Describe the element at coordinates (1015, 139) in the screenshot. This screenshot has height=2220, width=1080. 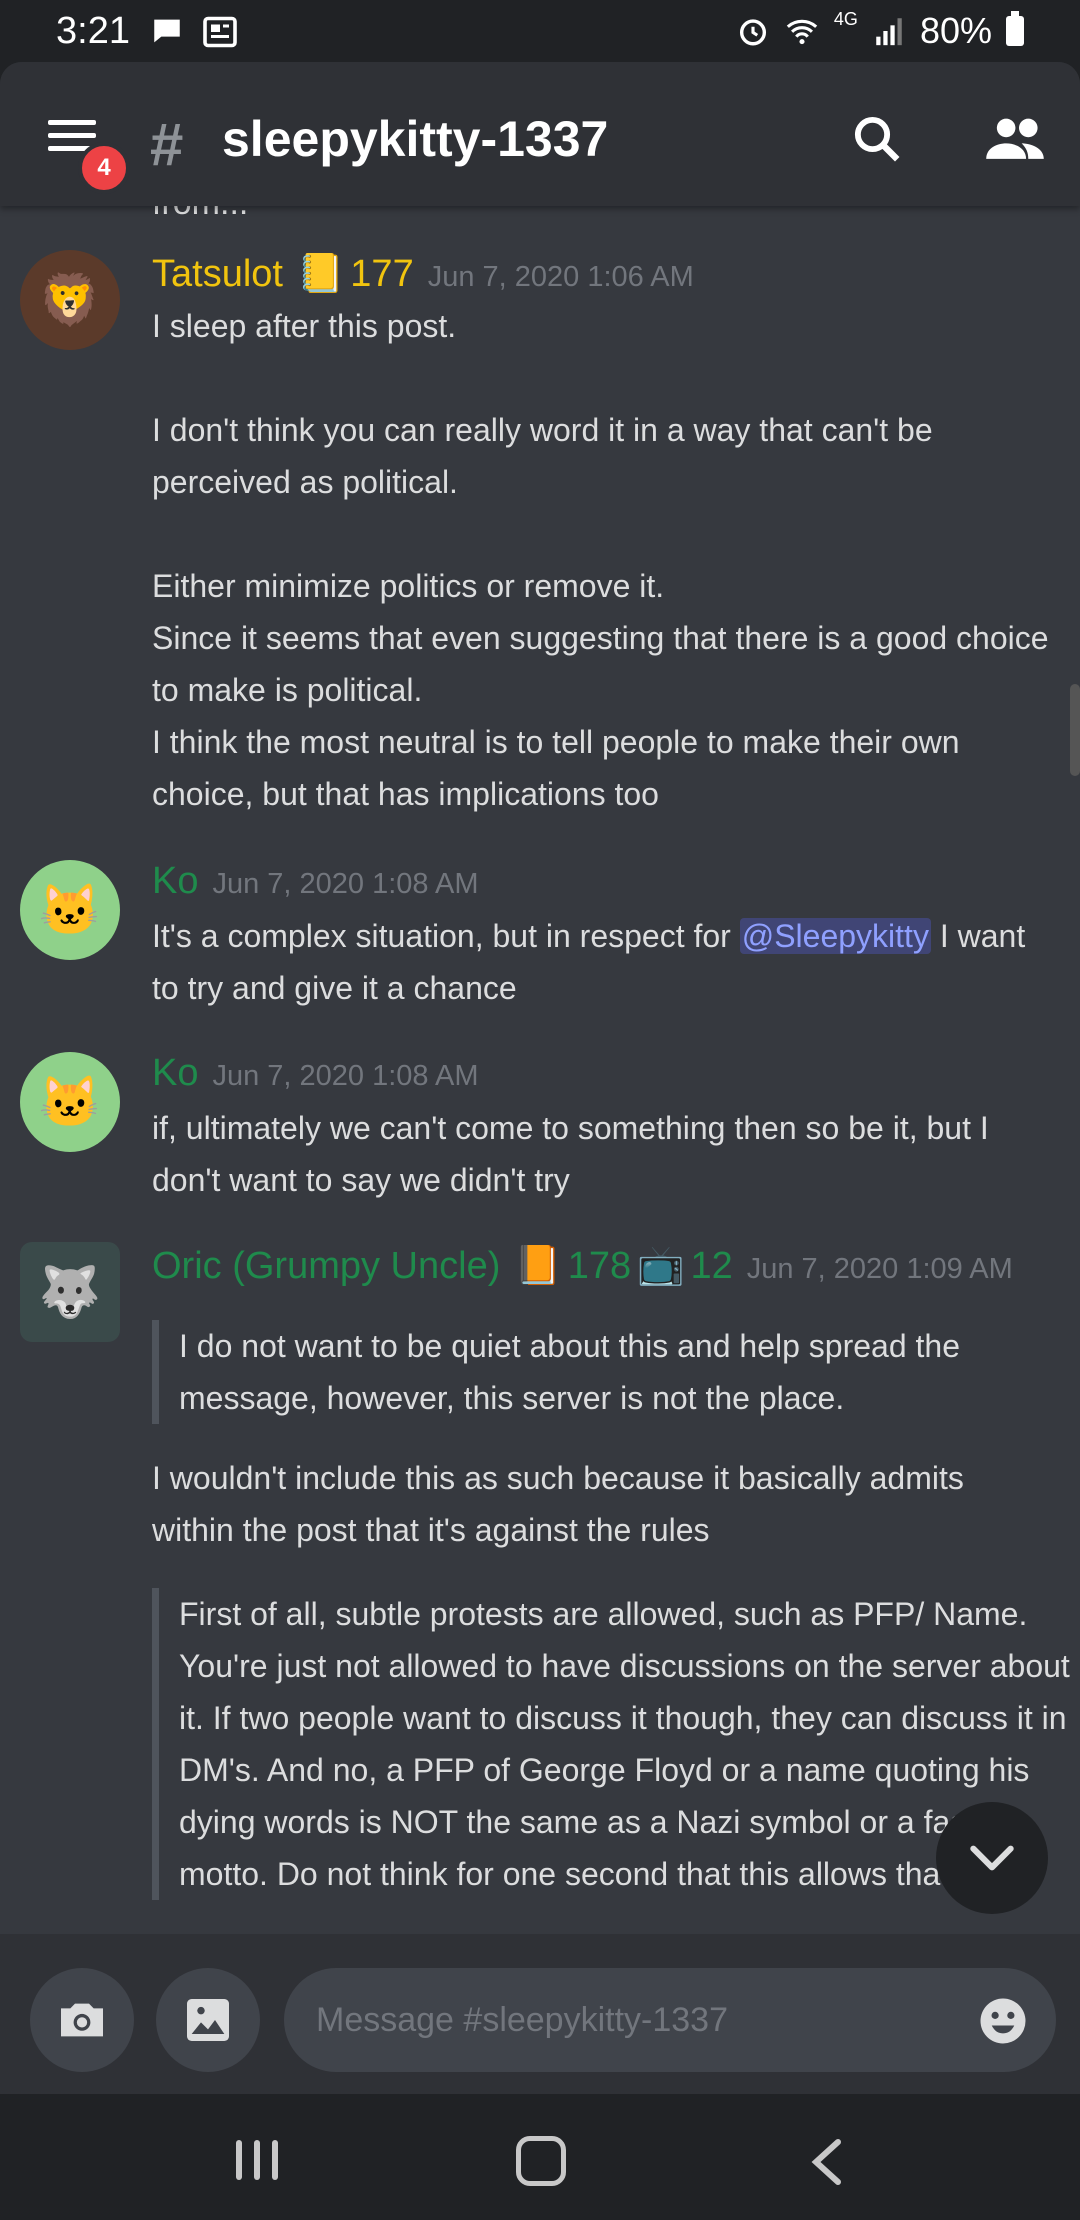
I see `members-icon` at that location.